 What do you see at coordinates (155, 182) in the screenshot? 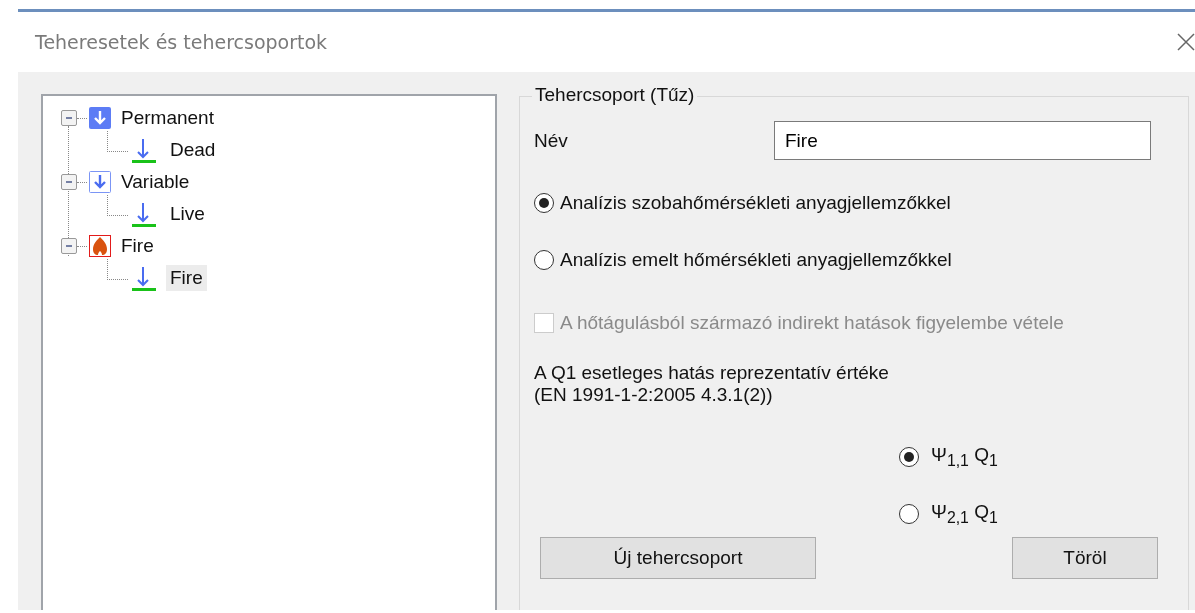
I see `tree-item: Variable` at bounding box center [155, 182].